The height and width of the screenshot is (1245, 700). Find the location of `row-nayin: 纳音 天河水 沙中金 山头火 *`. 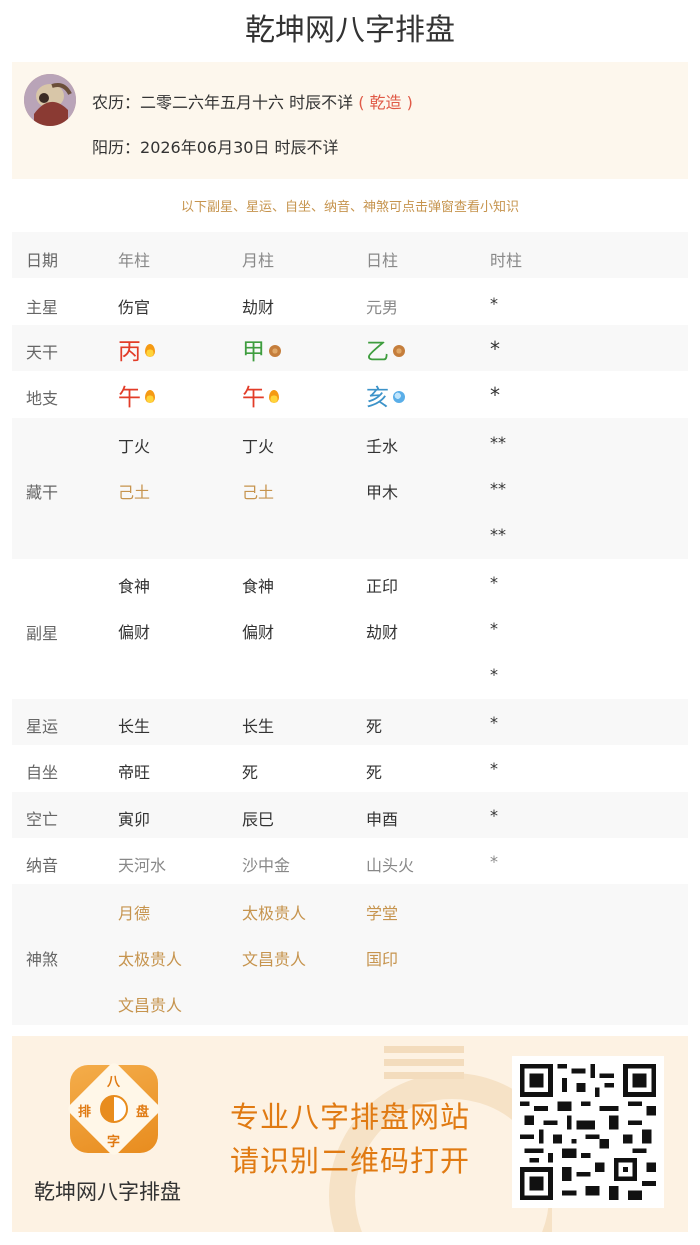

row-nayin: 纳音 天河水 沙中金 山头火 * is located at coordinates (350, 861).